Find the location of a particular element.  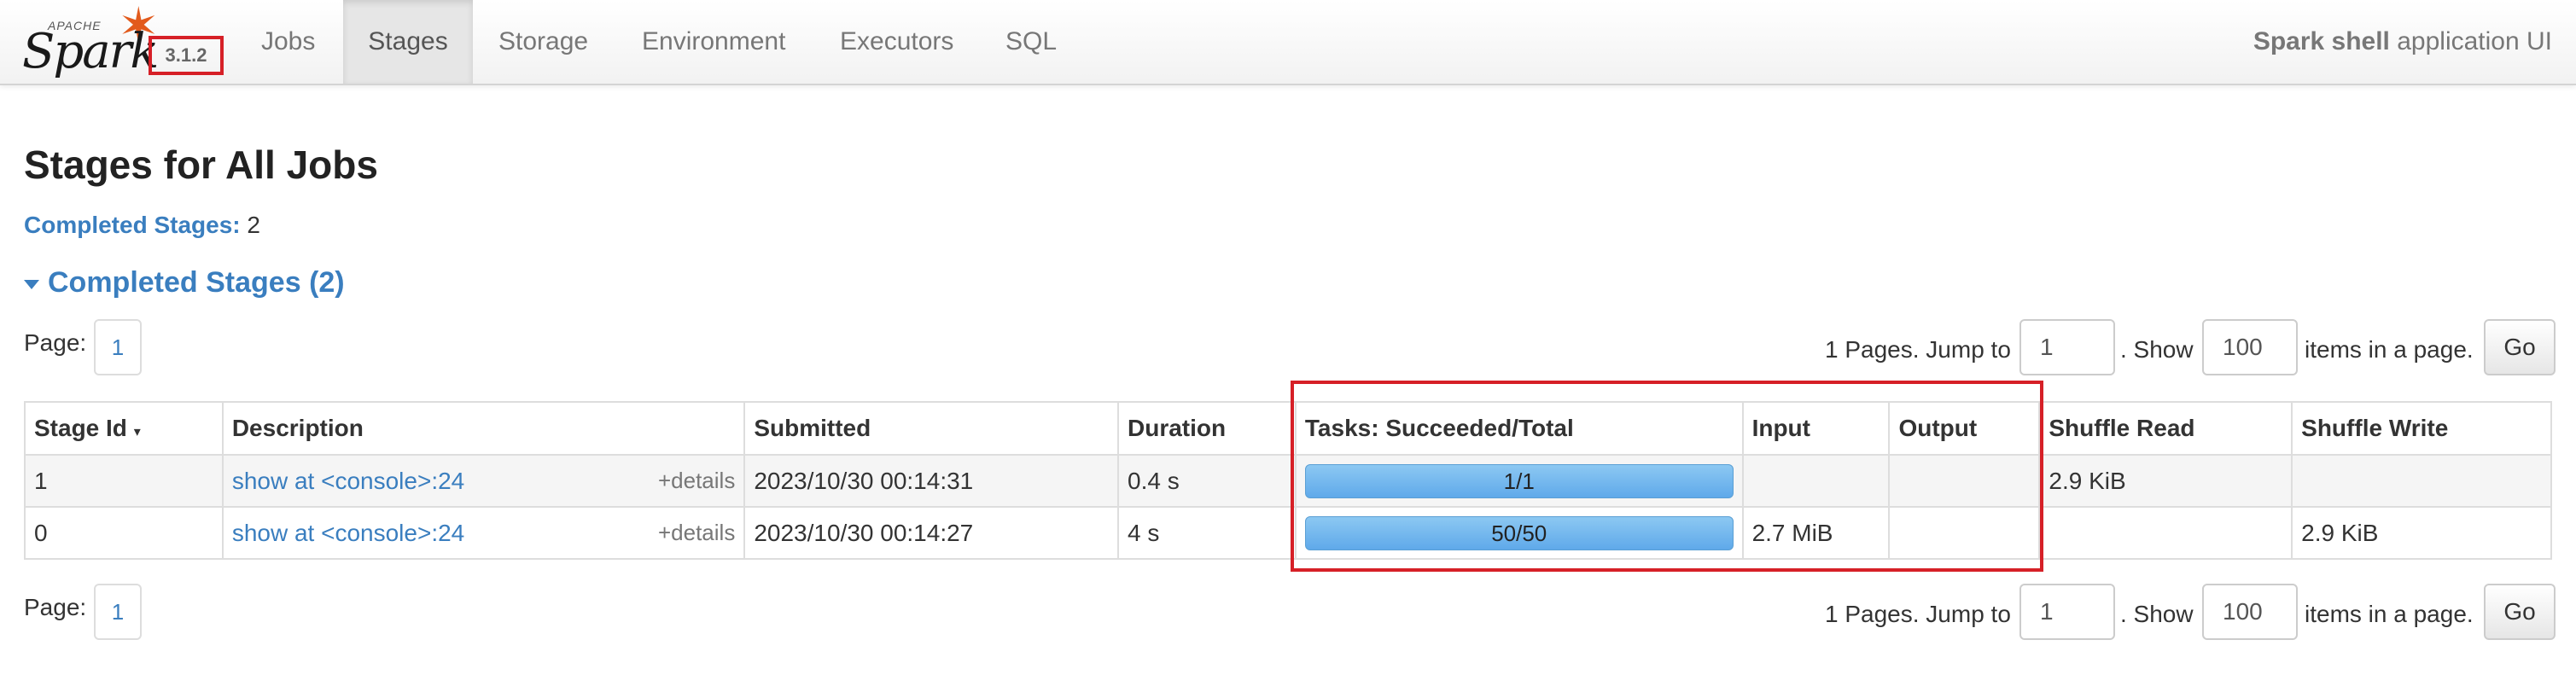

app-title-suffix: application UI is located at coordinates (2470, 41).